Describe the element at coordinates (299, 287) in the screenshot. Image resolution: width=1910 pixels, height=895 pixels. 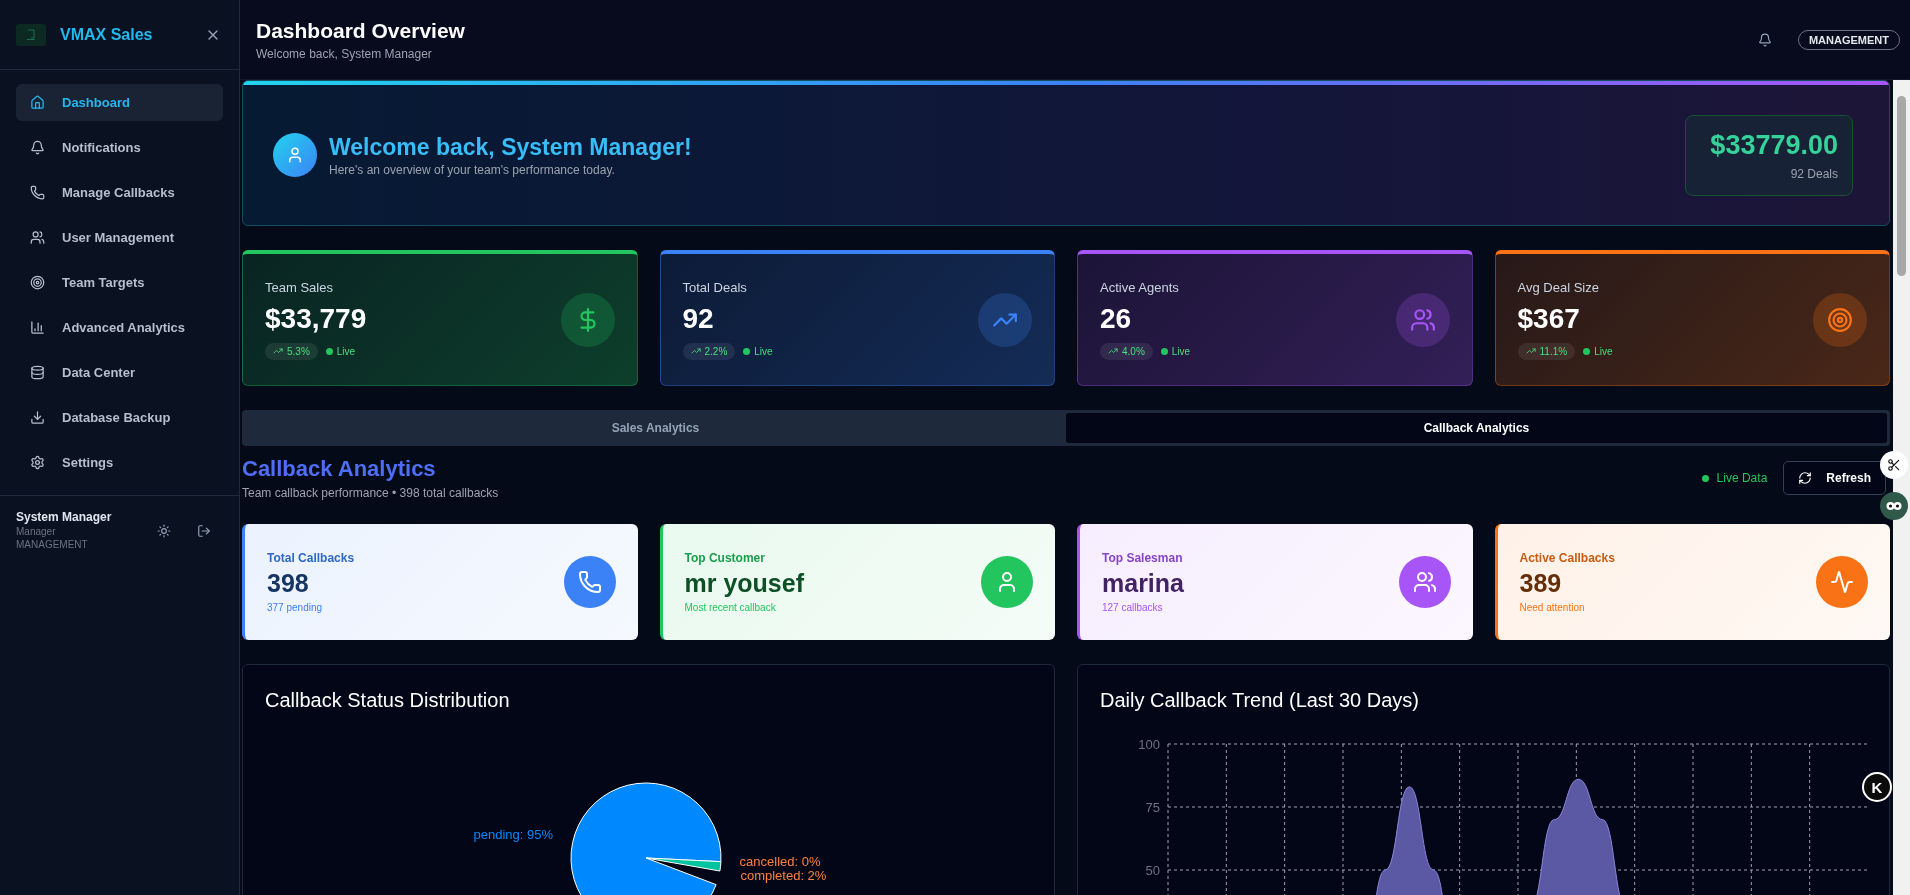
I see `stat-label: Team Sales` at that location.